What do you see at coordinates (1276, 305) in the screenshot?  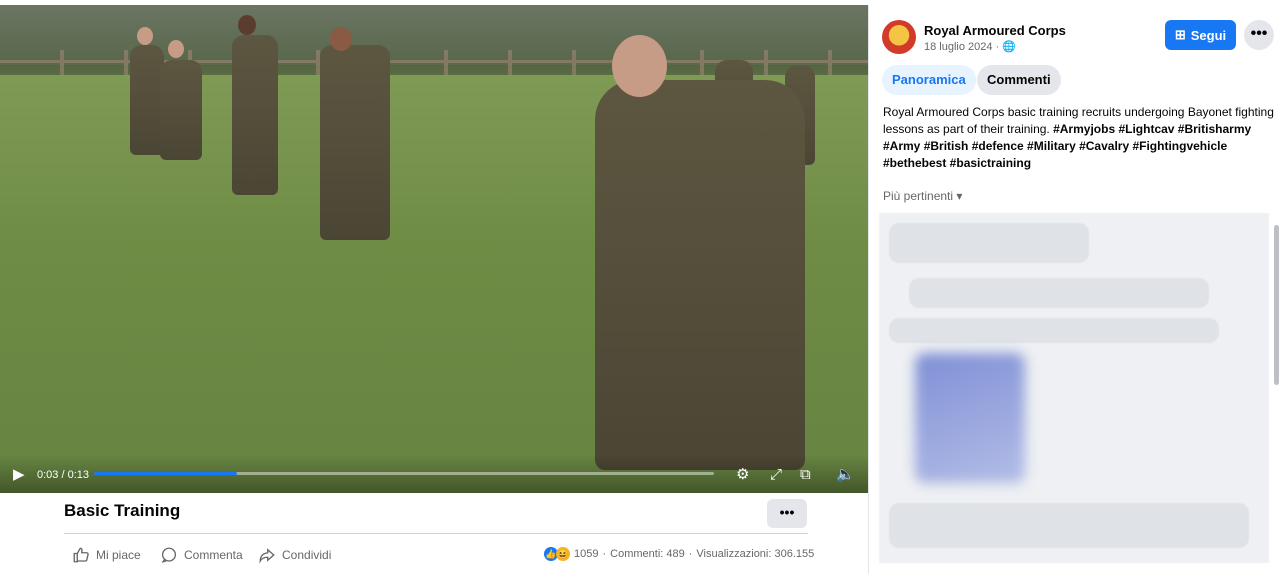 I see `sidebar-scrollbar` at bounding box center [1276, 305].